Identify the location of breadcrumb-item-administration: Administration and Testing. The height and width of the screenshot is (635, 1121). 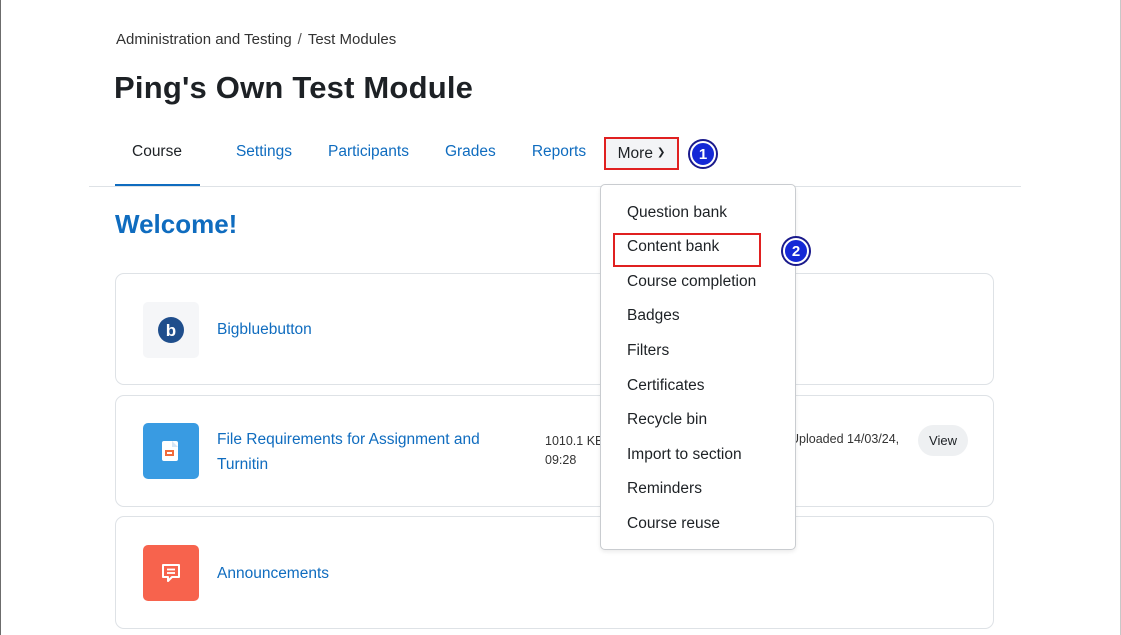
(204, 39).